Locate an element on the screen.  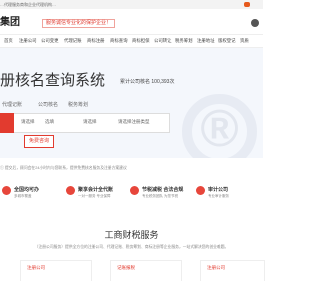
service-card: 记账报税 is located at coordinates (146, 270).